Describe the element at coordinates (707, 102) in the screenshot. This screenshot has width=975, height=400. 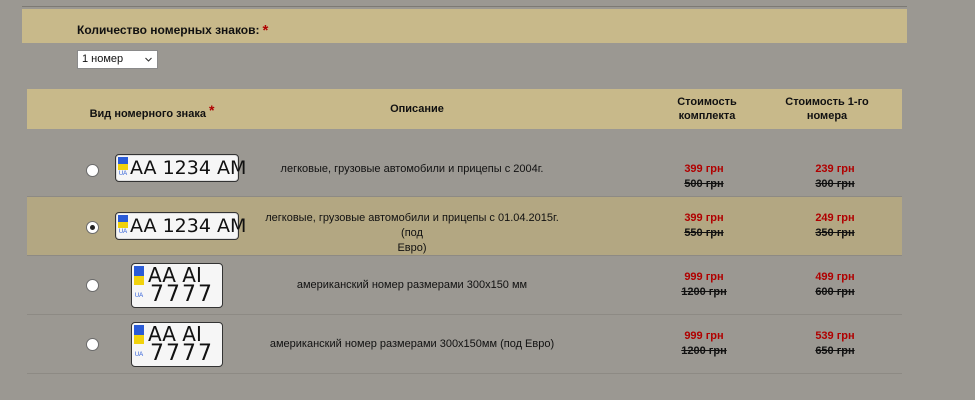
I see `header-set-cost-line1: Стоимость` at that location.